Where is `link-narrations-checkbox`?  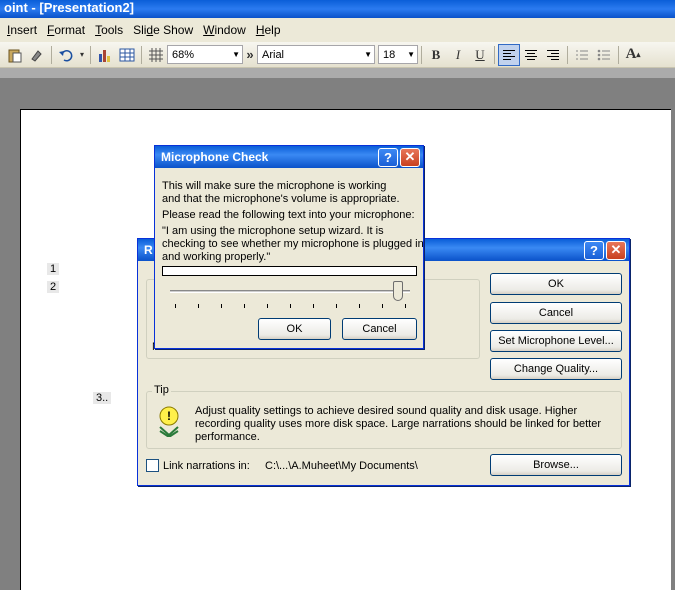 link-narrations-checkbox is located at coordinates (152, 465).